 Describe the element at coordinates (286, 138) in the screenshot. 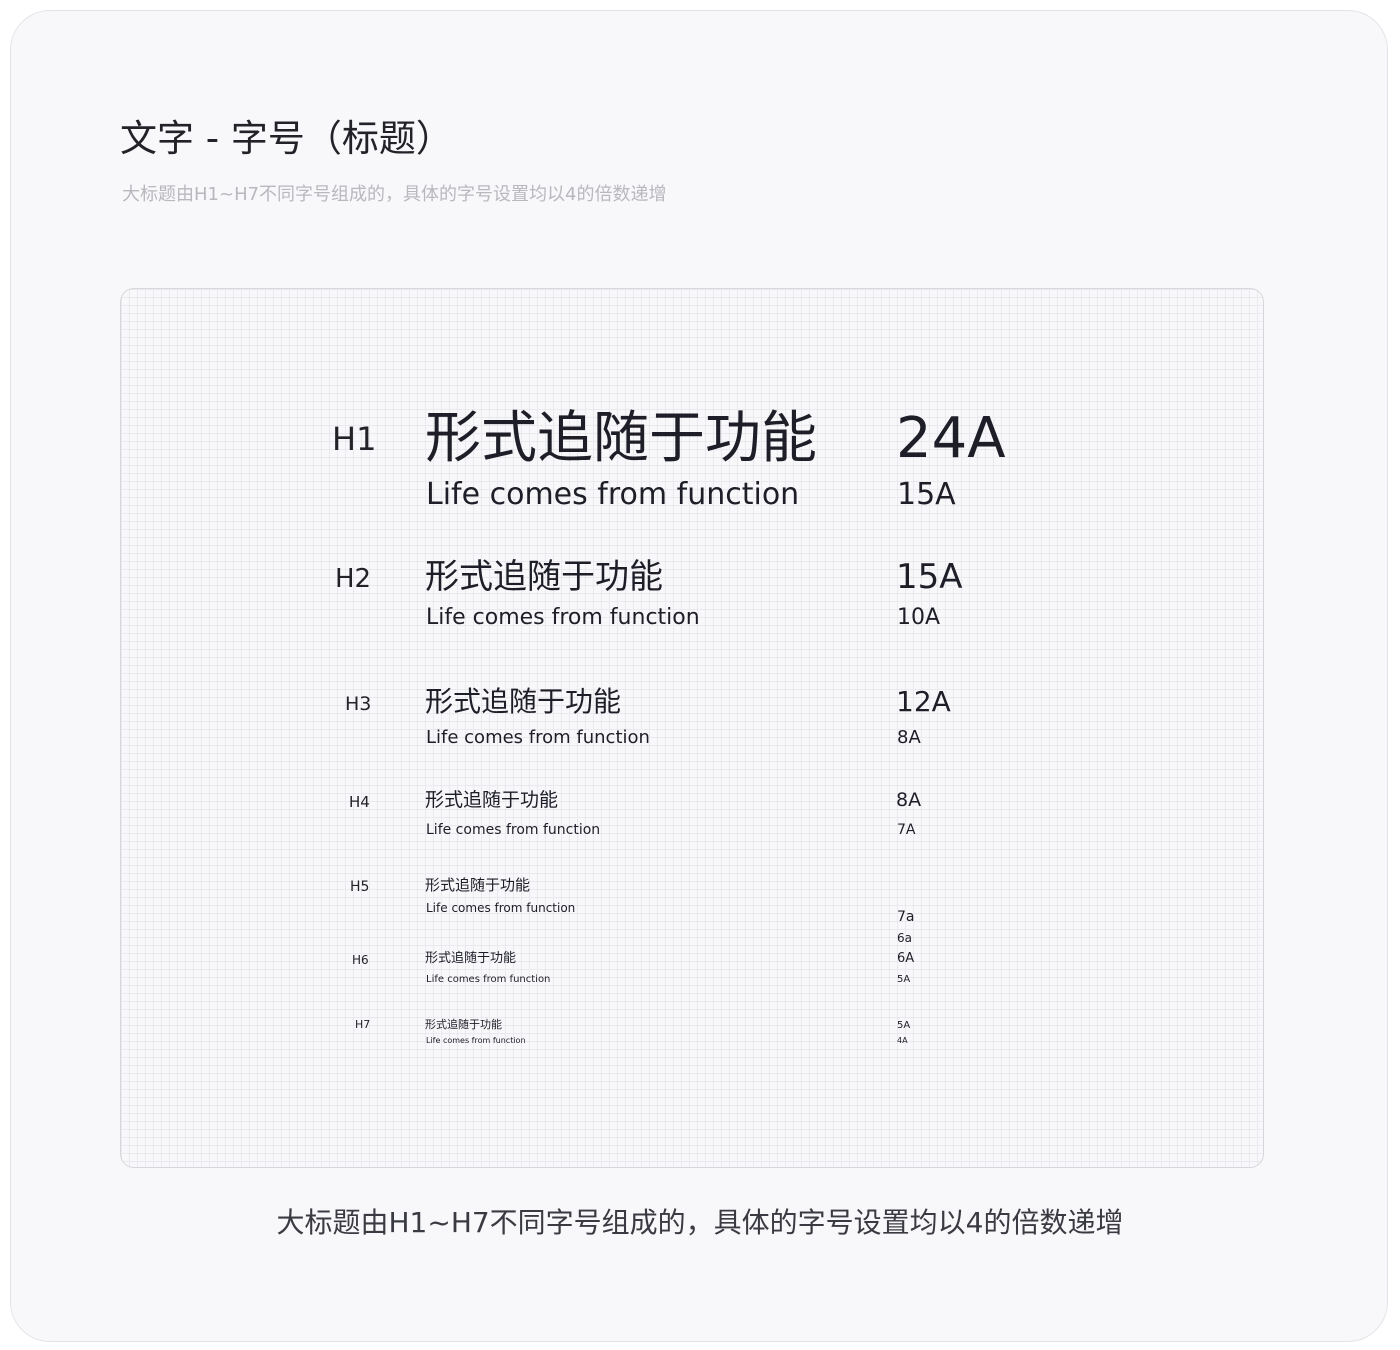

I see `page-title: 文字 - 字号（标题）` at that location.